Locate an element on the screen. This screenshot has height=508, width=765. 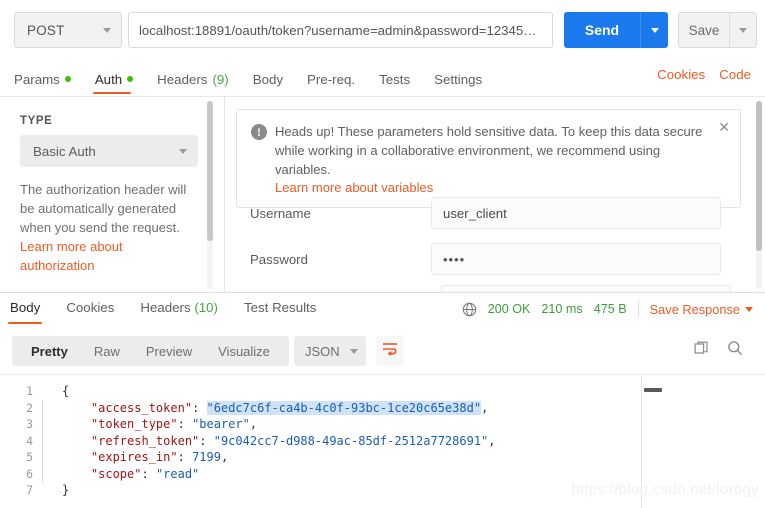
code-line: 3 "token_type": "bearer", is located at coordinates (382, 424).